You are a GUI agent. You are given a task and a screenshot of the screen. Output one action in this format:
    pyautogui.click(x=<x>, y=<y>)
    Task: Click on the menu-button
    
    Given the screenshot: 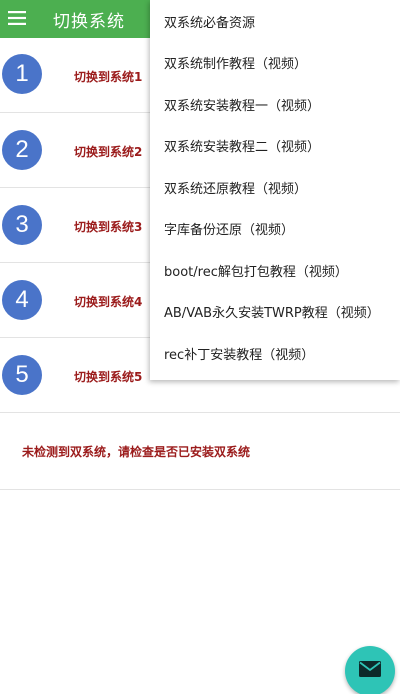 What is the action you would take?
    pyautogui.click(x=17, y=19)
    